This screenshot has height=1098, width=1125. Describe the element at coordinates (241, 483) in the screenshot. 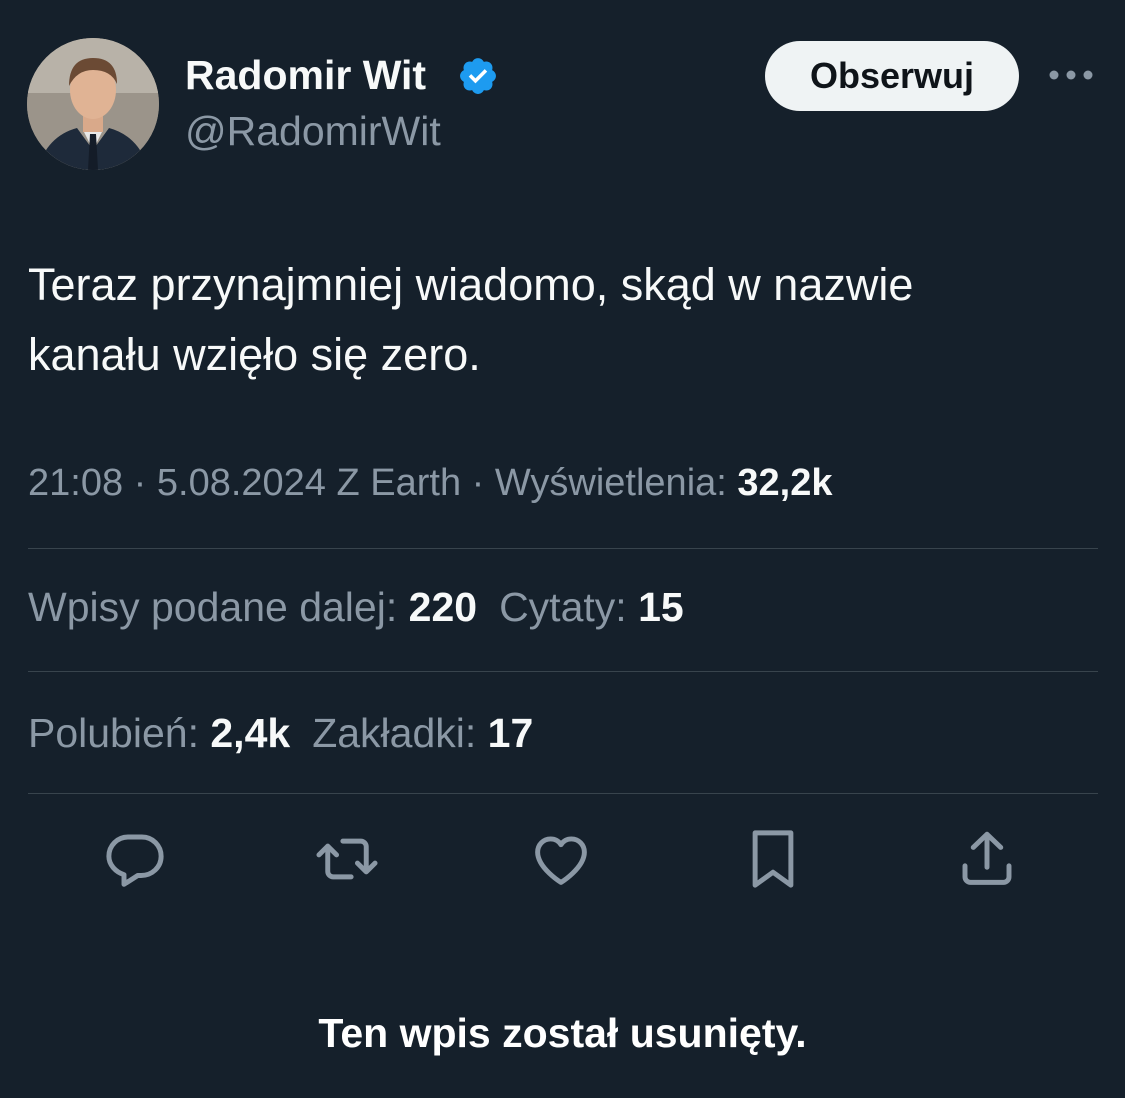

I see `tweet-date: 5.08.2024` at that location.